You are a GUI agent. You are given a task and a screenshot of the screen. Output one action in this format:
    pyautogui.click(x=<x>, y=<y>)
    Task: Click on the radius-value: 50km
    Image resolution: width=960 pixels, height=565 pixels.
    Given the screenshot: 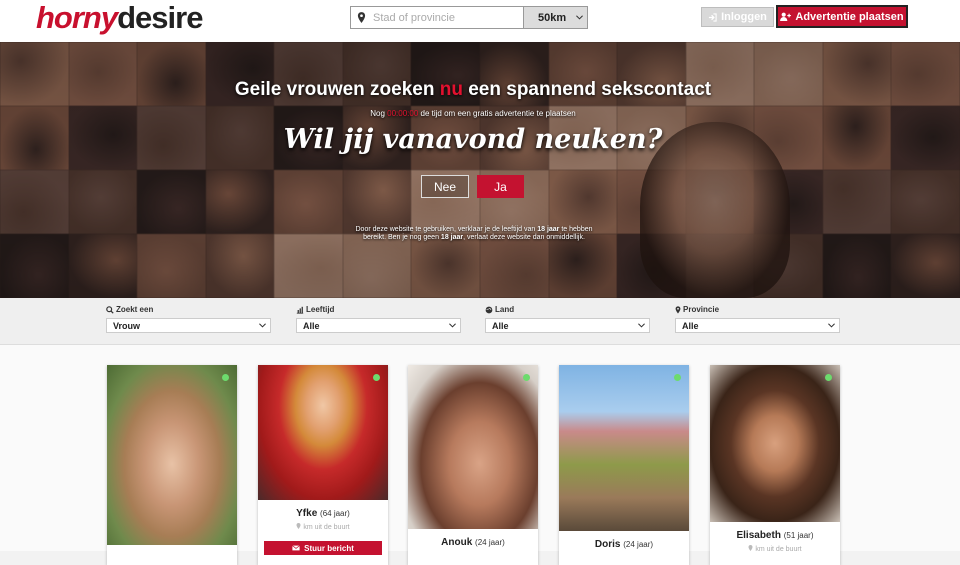 What is the action you would take?
    pyautogui.click(x=552, y=17)
    